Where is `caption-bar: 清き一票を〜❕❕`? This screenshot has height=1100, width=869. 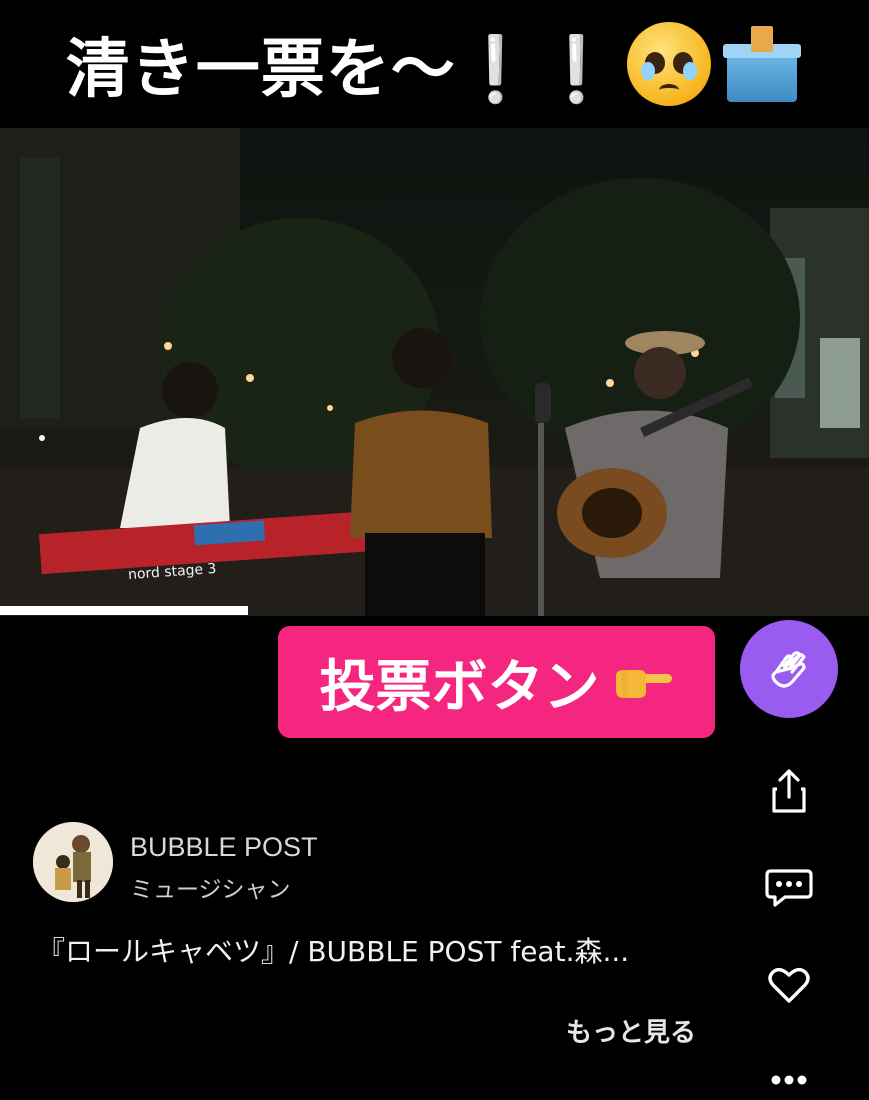 caption-bar: 清き一票を〜❕❕ is located at coordinates (434, 64).